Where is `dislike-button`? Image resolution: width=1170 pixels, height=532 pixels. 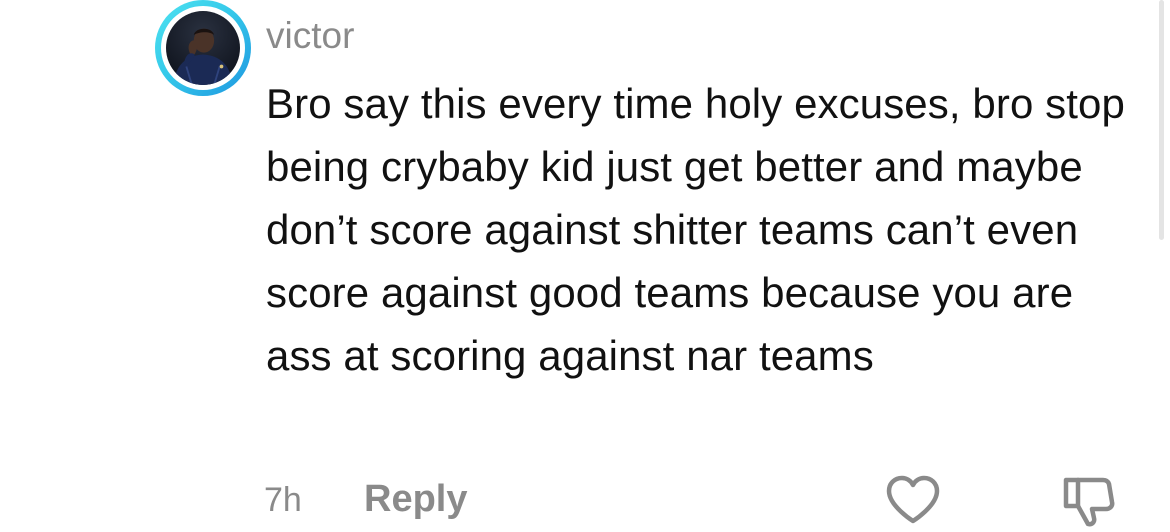 dislike-button is located at coordinates (1089, 501).